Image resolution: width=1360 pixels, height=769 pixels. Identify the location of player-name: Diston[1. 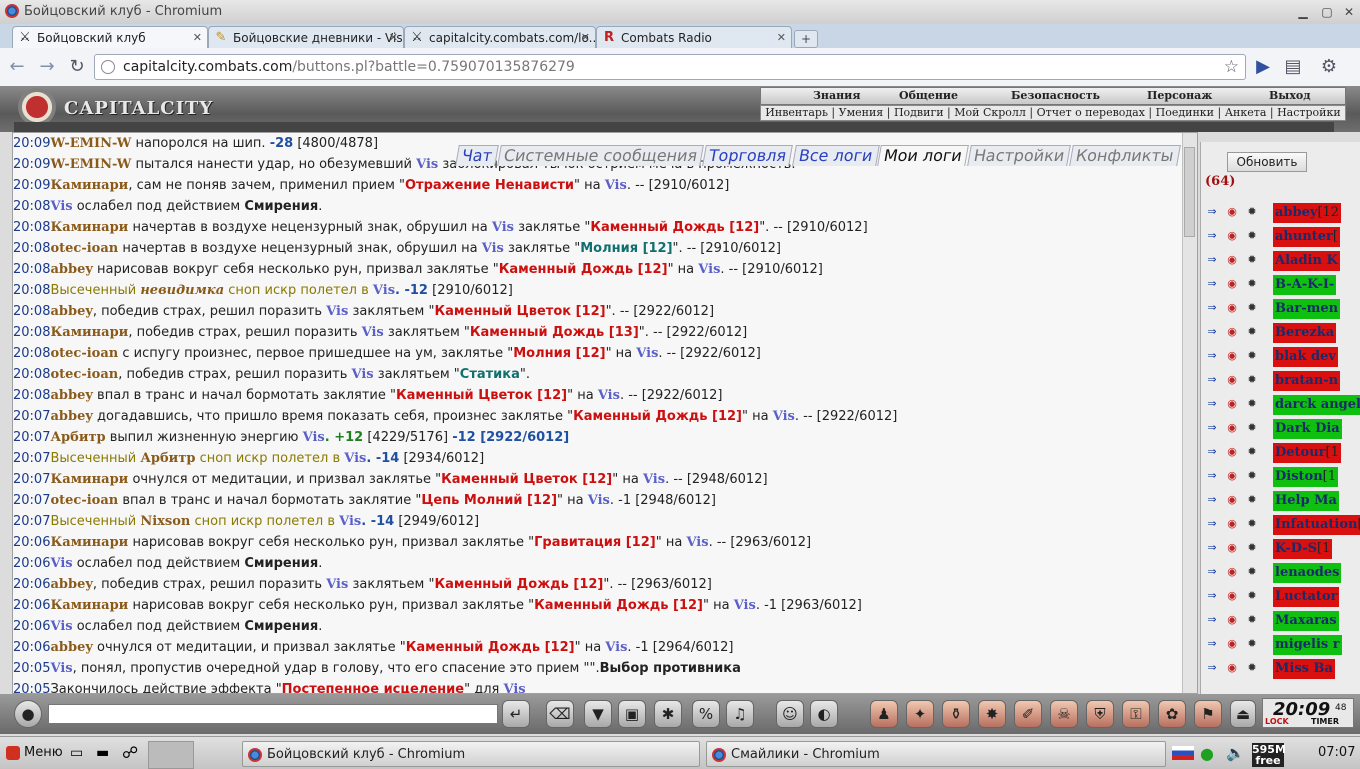
(1305, 477).